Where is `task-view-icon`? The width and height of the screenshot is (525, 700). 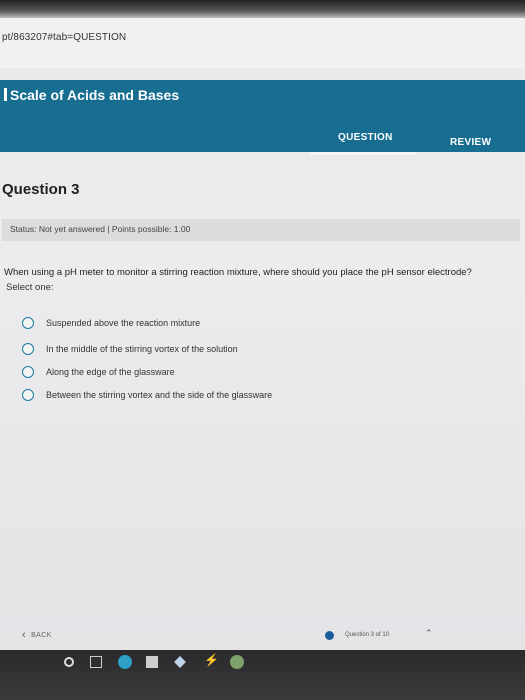
task-view-icon is located at coordinates (96, 662).